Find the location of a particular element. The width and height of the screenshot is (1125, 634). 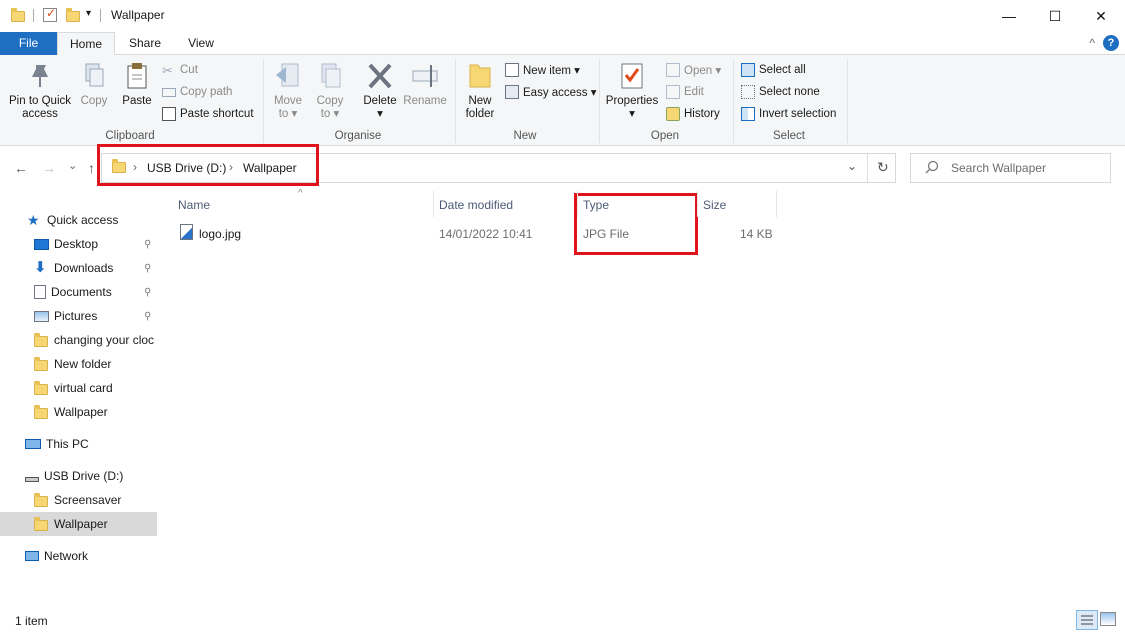

close-button: ✕ is located at coordinates (1101, 16).